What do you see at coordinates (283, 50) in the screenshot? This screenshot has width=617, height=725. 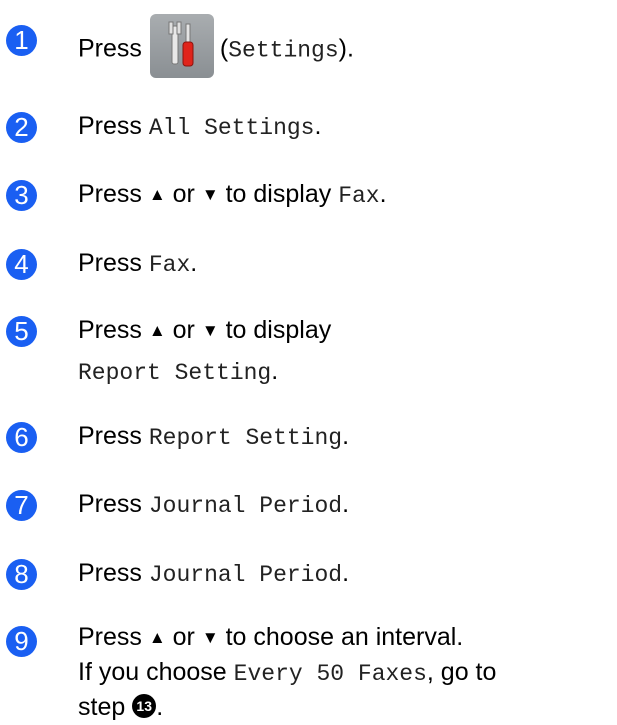 I see `settings-code: Settings` at bounding box center [283, 50].